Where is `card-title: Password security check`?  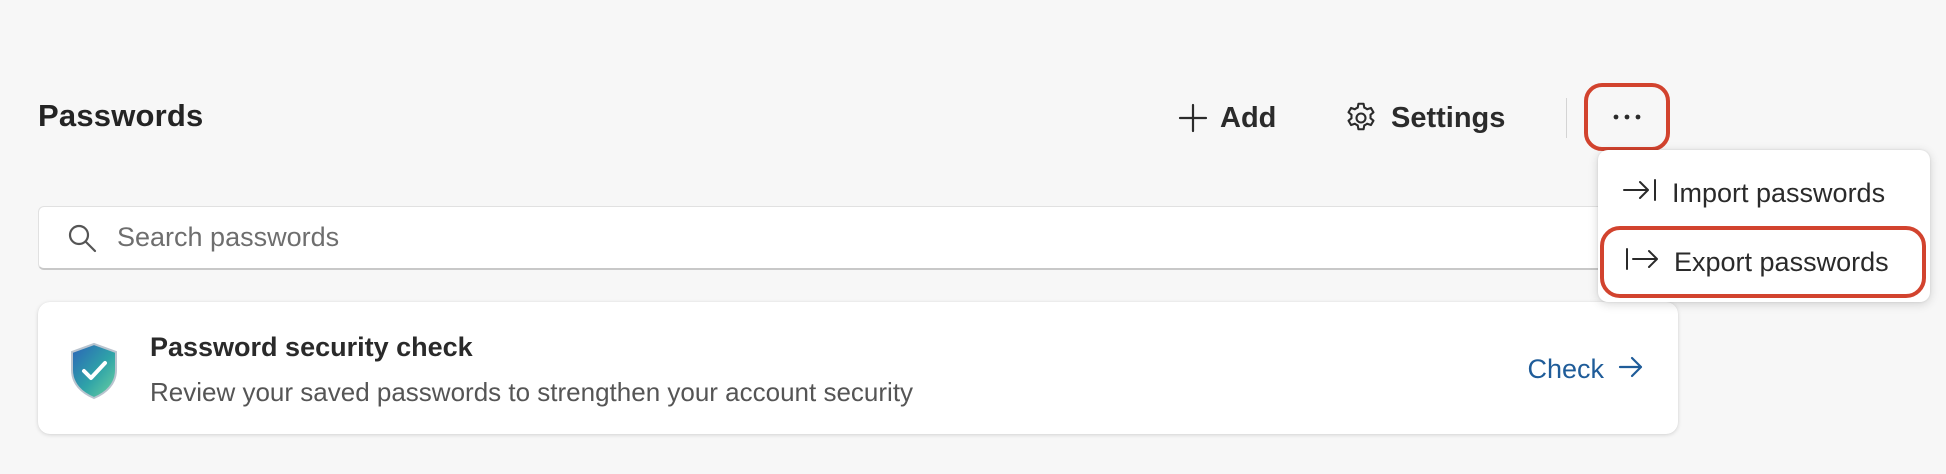
card-title: Password security check is located at coordinates (311, 347).